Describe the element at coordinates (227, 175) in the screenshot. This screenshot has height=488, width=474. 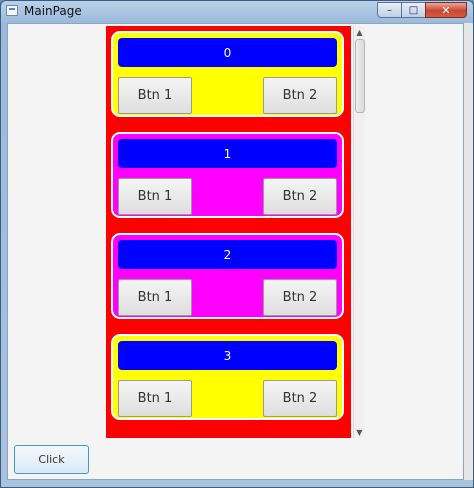
I see `list-item: 1 Btn 1 Btn 2` at that location.